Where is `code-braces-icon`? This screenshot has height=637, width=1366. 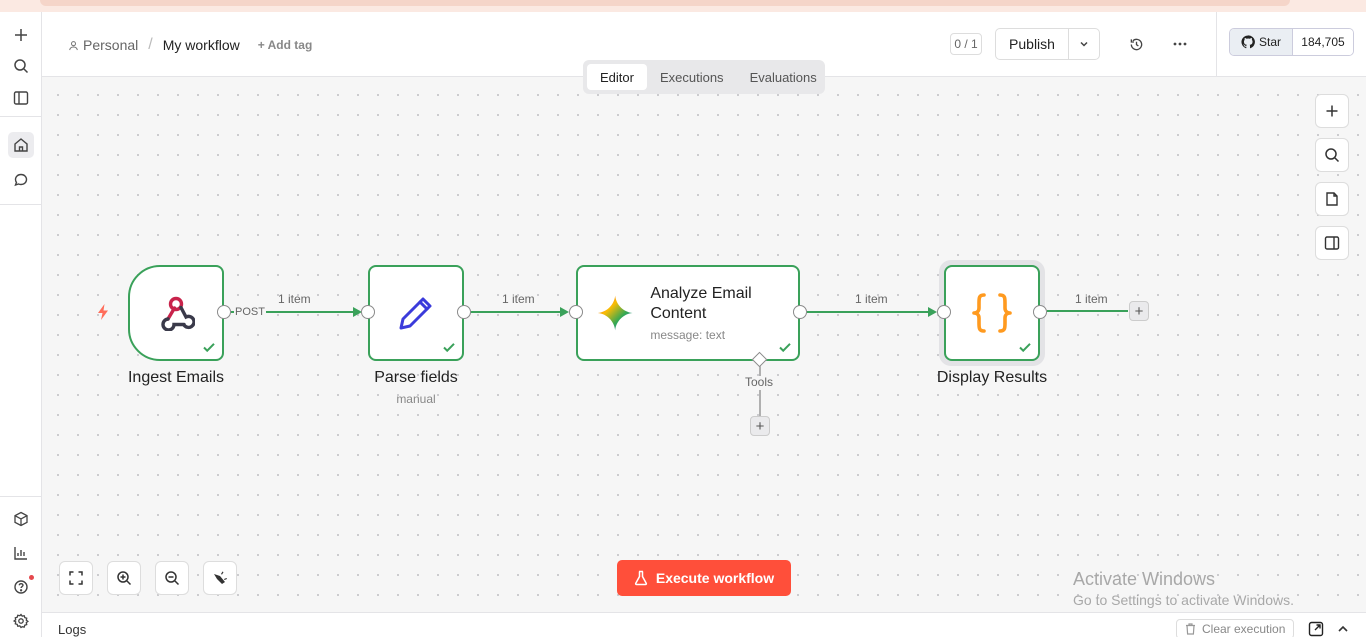 code-braces-icon is located at coordinates (992, 313).